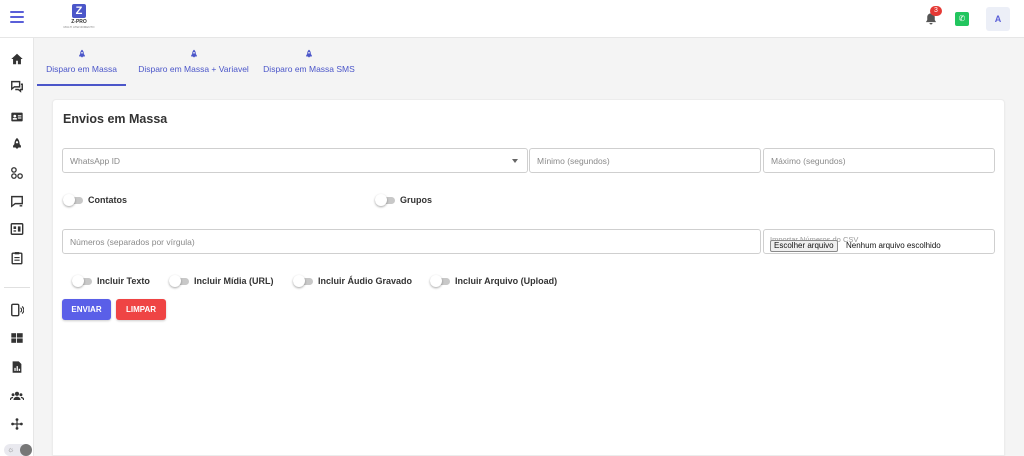 This screenshot has height=456, width=1024. I want to click on avatar: A, so click(998, 19).